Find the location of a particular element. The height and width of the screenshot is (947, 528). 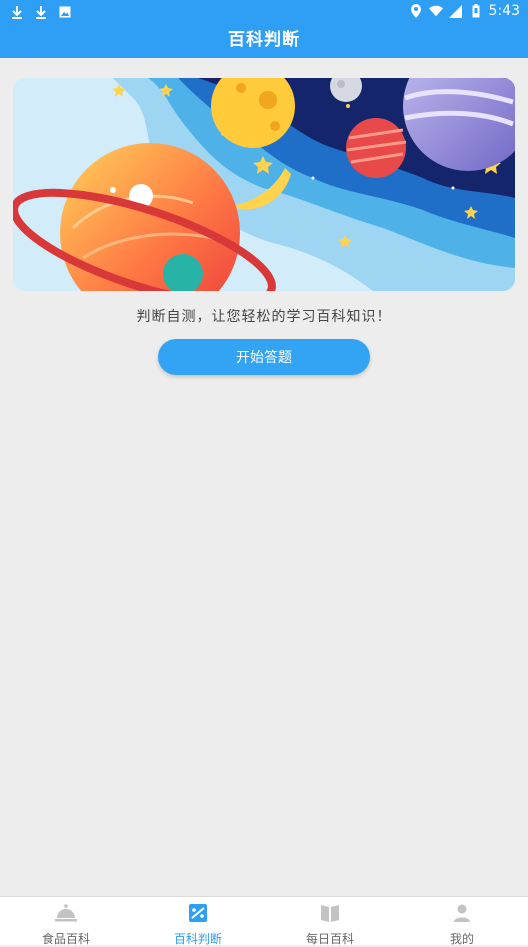

status-right-icons: 5:43 is located at coordinates (464, 11).